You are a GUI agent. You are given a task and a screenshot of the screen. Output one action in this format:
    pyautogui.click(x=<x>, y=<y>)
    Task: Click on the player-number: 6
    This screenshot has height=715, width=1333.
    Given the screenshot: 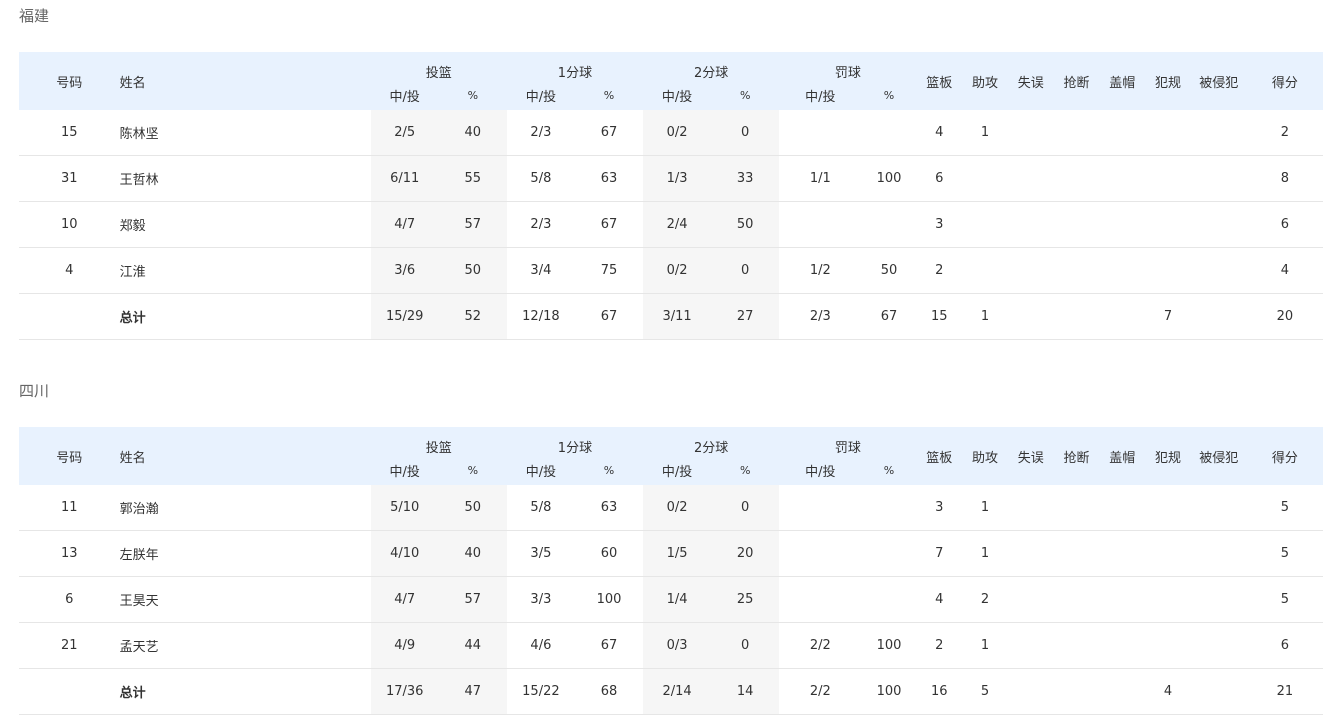 What is the action you would take?
    pyautogui.click(x=69, y=599)
    